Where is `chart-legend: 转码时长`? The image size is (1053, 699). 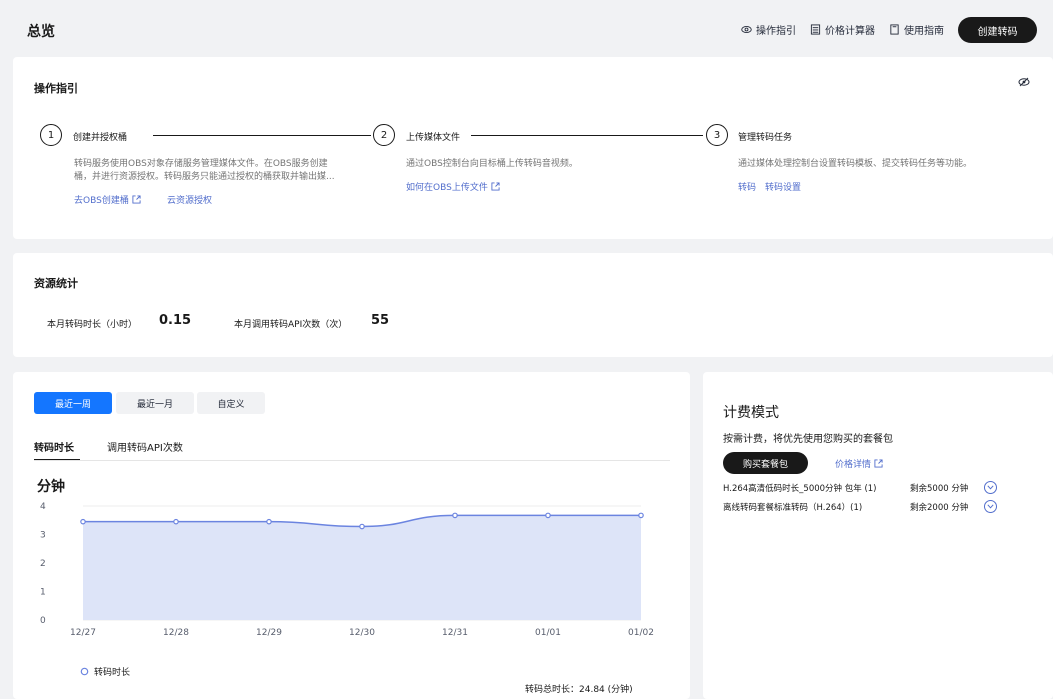 chart-legend: 转码时长 is located at coordinates (105, 671).